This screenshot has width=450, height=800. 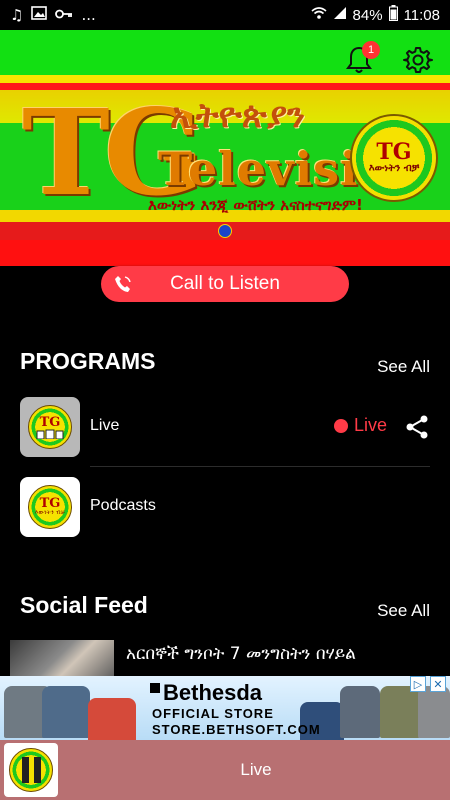 What do you see at coordinates (241, 654) in the screenshot?
I see `feed-item-headline: አርበኞች ግንቦት 7 መንግስትን በሃይል` at bounding box center [241, 654].